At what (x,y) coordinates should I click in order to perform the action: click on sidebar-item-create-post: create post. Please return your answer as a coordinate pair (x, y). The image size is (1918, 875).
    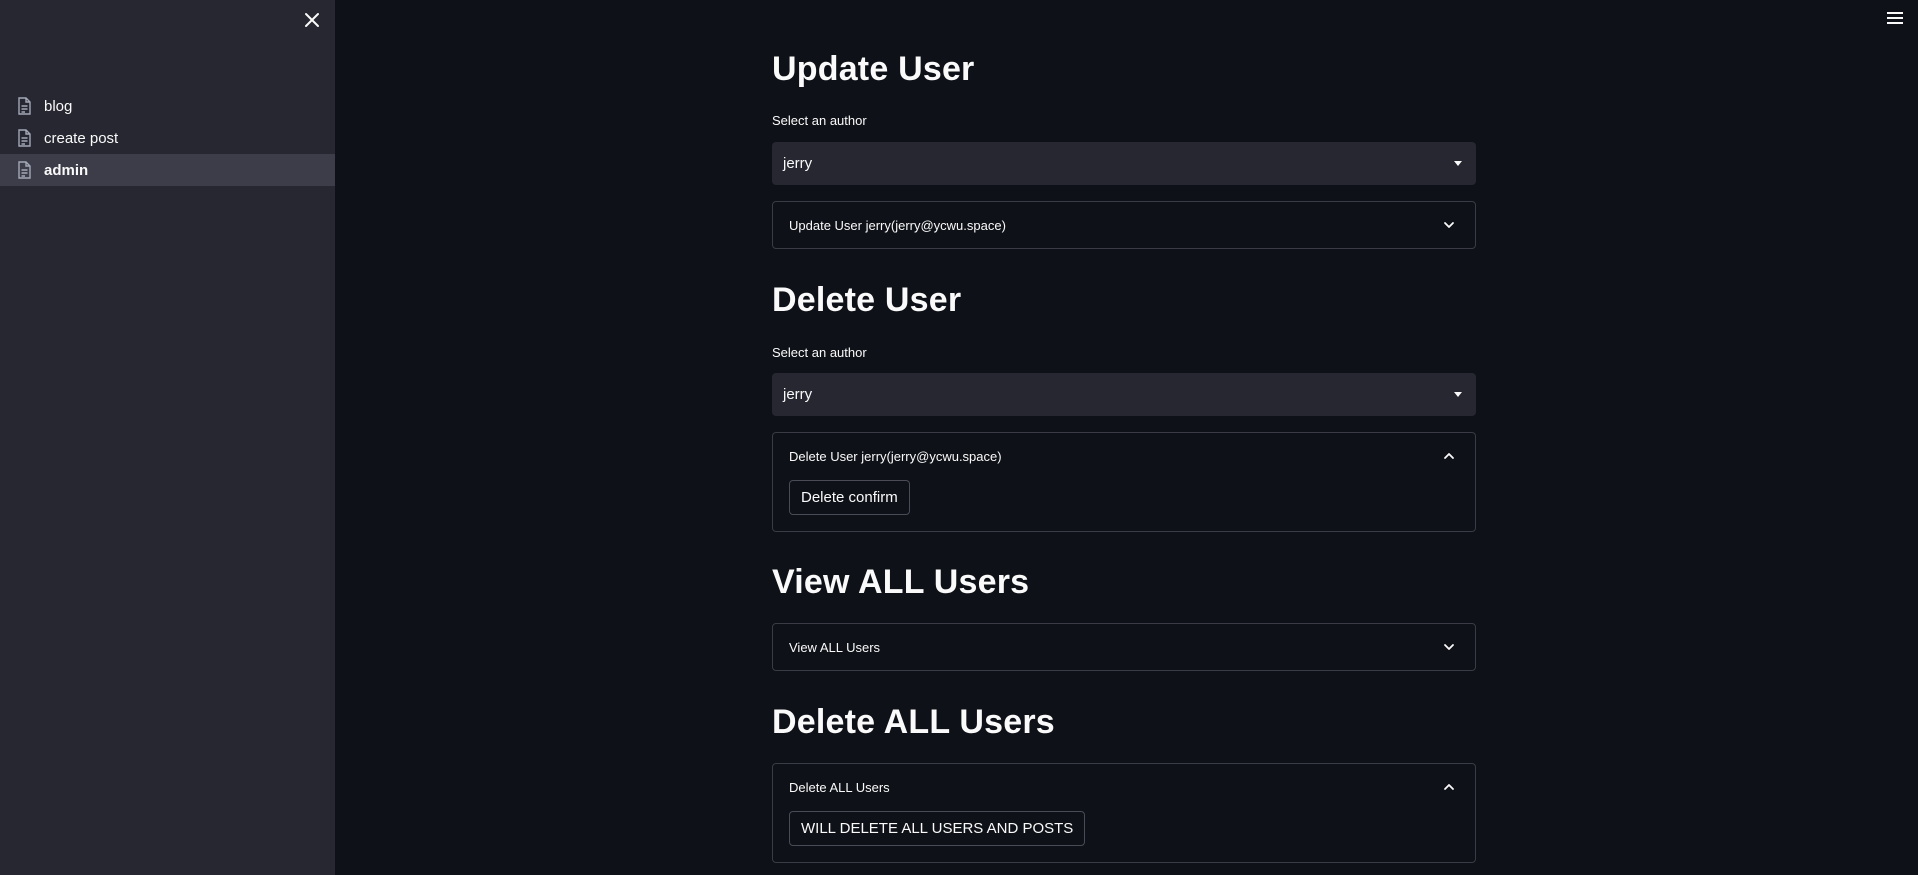
    Looking at the image, I should click on (167, 138).